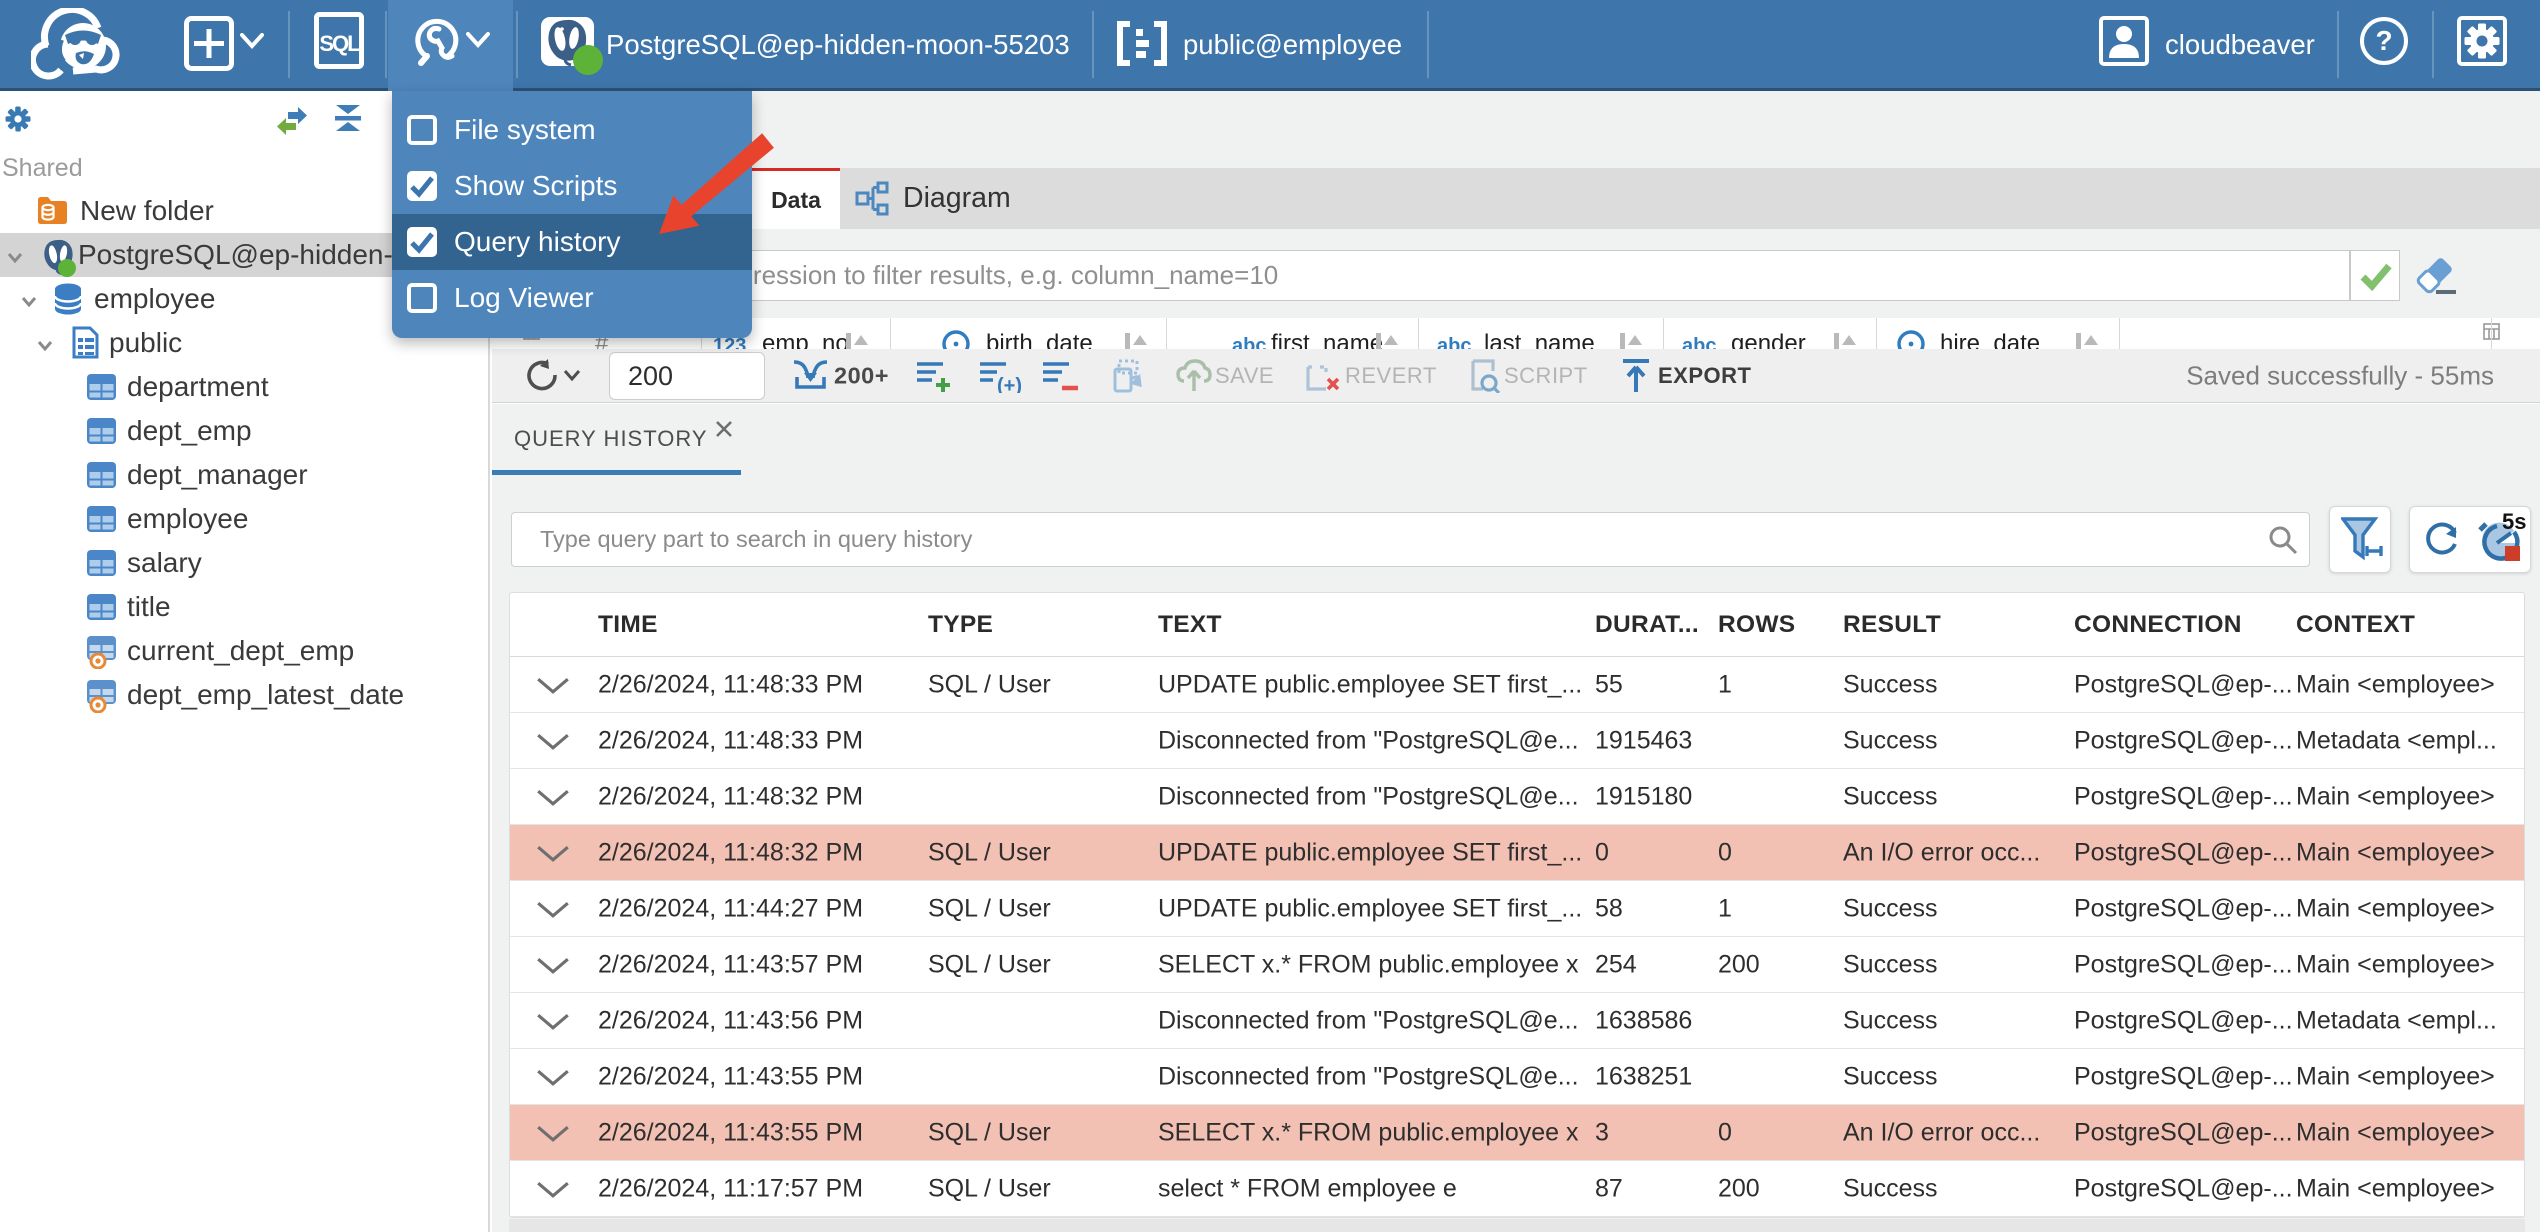 Image resolution: width=2540 pixels, height=1232 pixels. I want to click on svg-text: 5s, so click(2514, 523).